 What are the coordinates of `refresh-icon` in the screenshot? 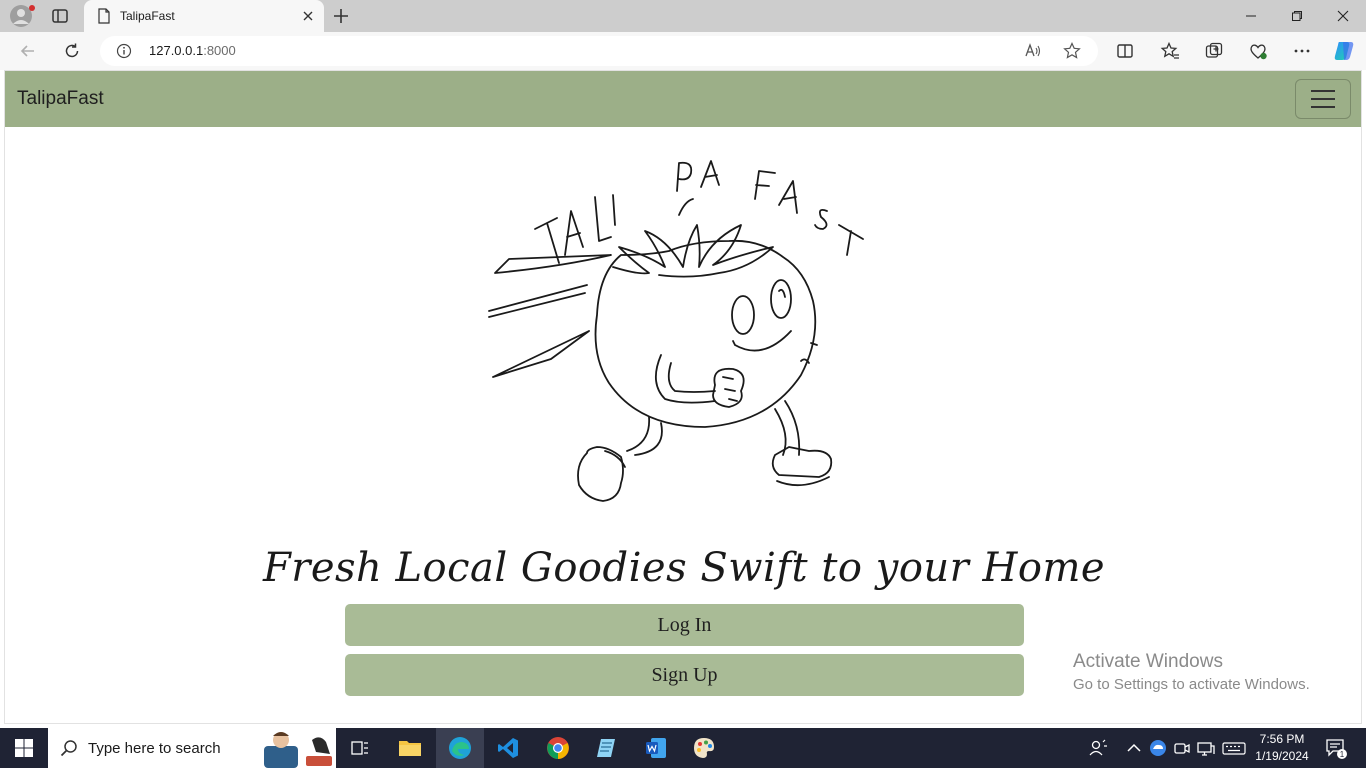 It's located at (72, 51).